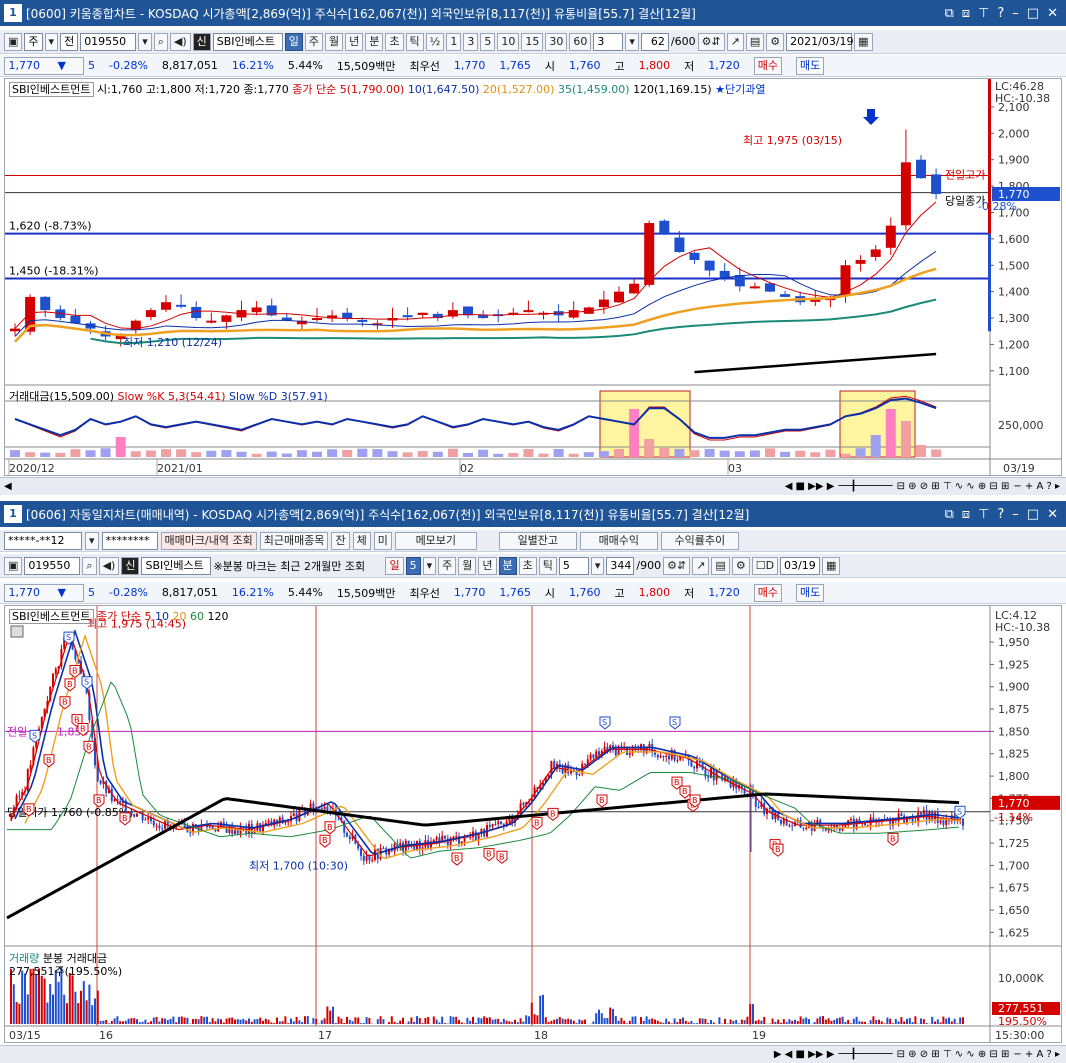  I want to click on return-trend-button: 수익률추이, so click(699, 540).